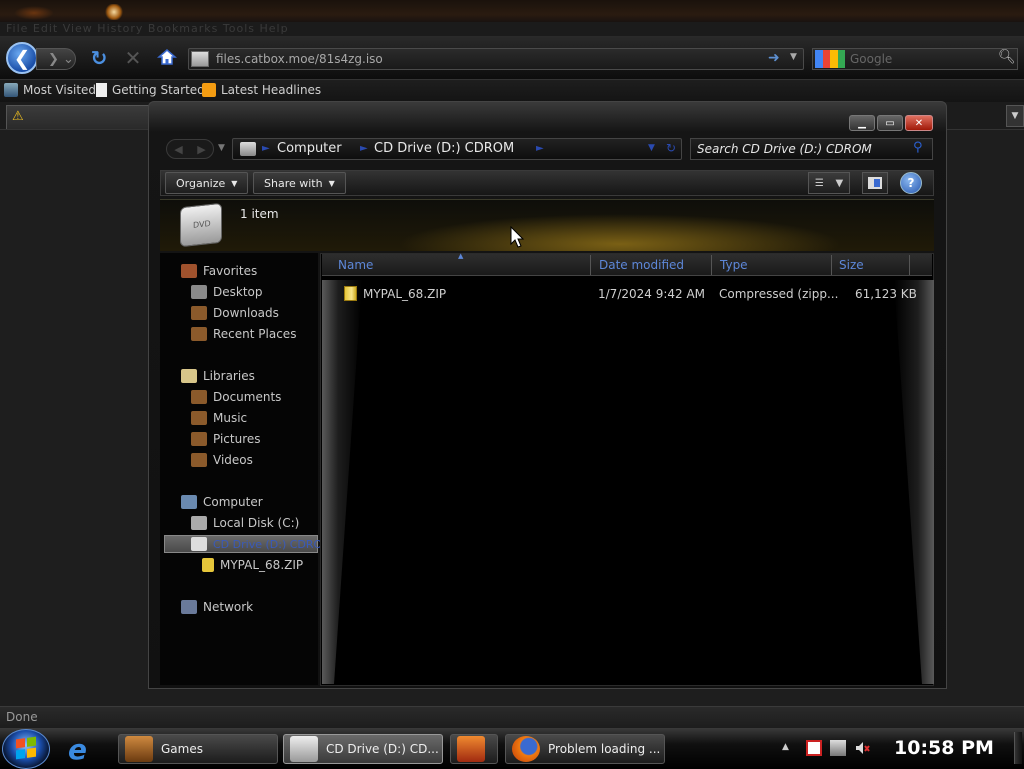 This screenshot has width=1024, height=769. Describe the element at coordinates (784, 149) in the screenshot. I see `explorer-search-placeholder: Search CD Drive (D:) CDROM` at that location.